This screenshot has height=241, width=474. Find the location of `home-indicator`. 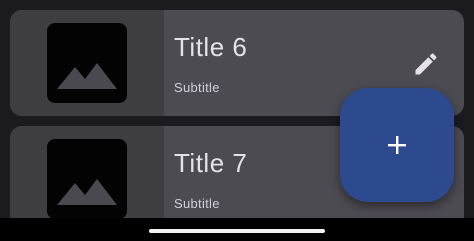

home-indicator is located at coordinates (237, 231).